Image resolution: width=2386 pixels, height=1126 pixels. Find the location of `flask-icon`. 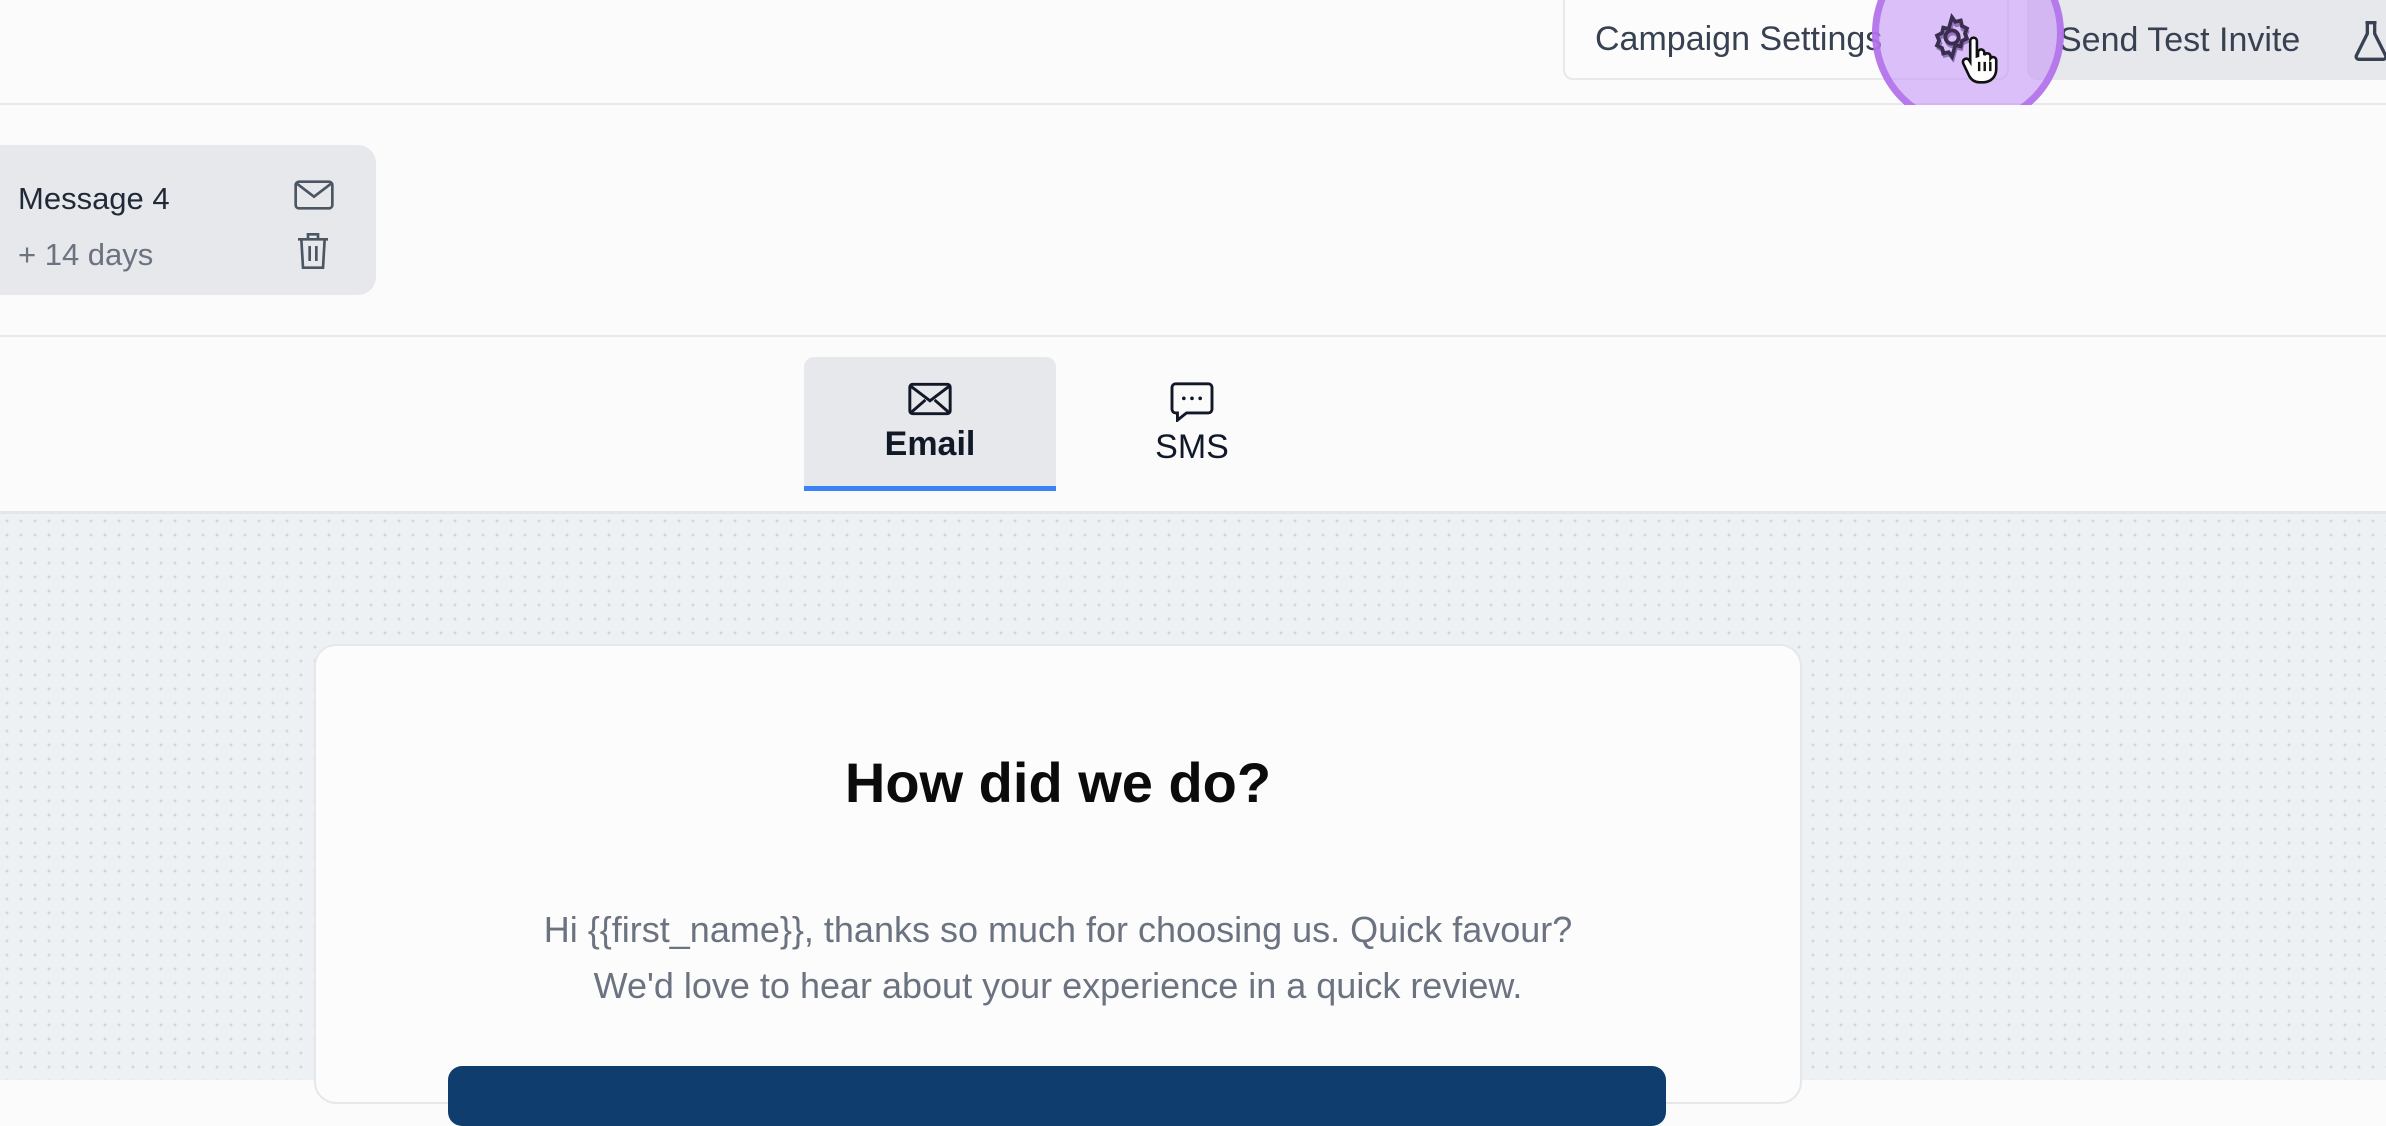

flask-icon is located at coordinates (2370, 41).